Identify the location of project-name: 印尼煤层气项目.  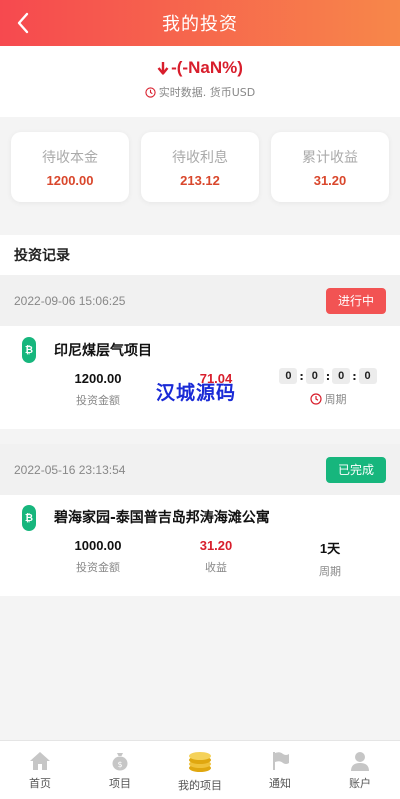
(103, 351).